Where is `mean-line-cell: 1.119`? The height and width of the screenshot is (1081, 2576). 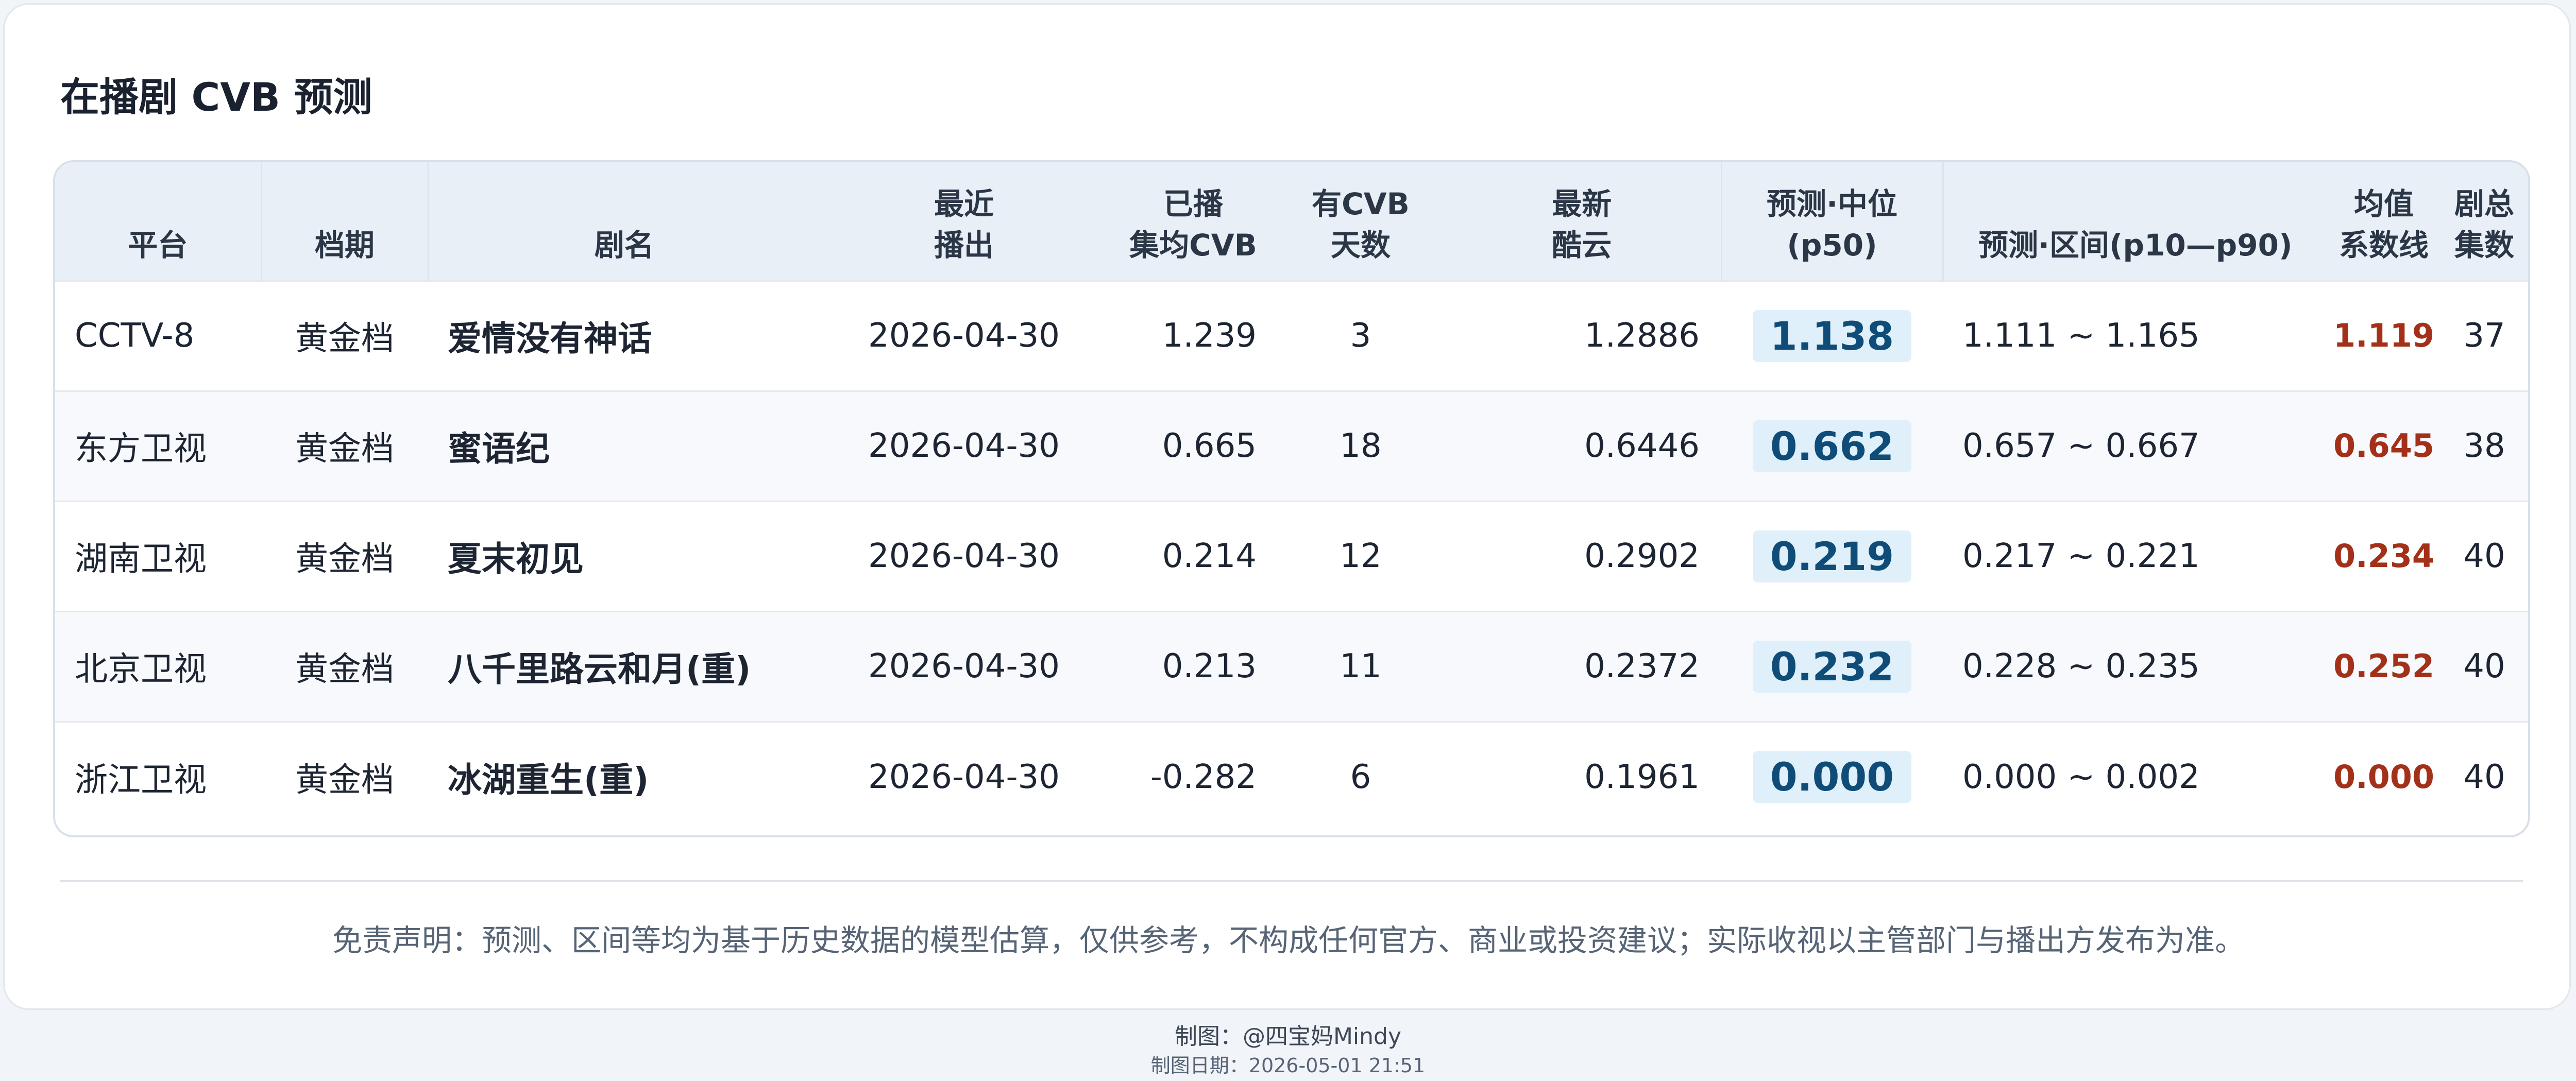 mean-line-cell: 1.119 is located at coordinates (2384, 336).